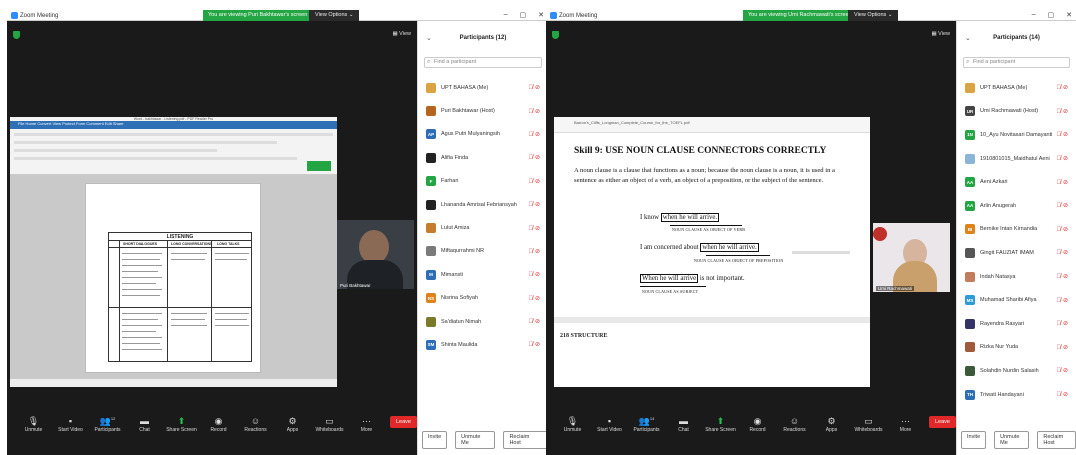  What do you see at coordinates (16, 35) in the screenshot?
I see `shield-icon` at bounding box center [16, 35].